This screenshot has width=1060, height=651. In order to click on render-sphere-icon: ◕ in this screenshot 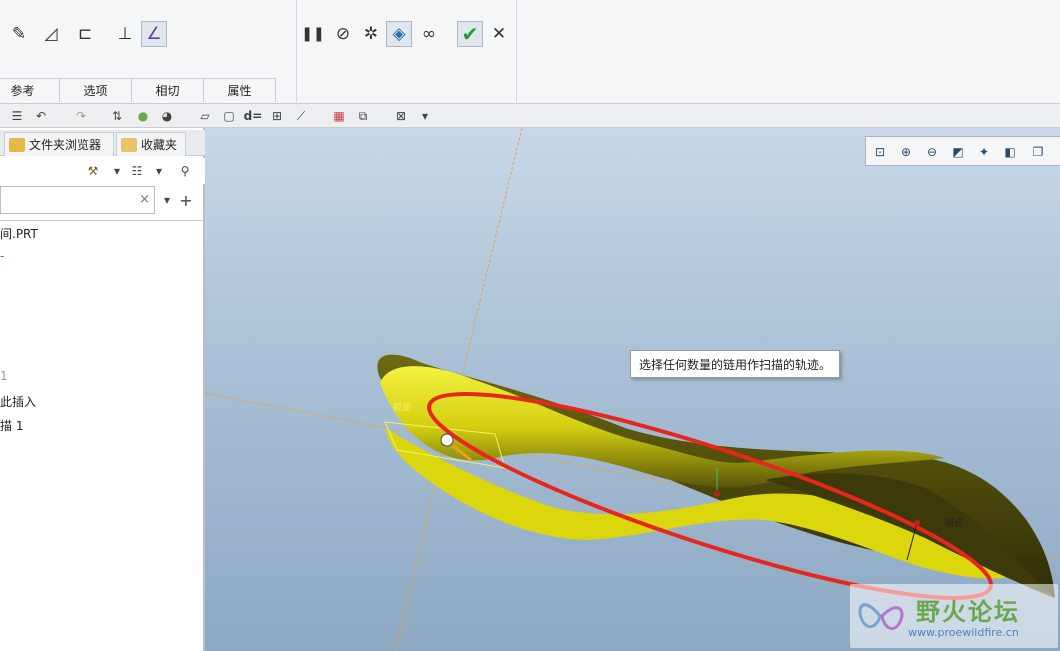, I will do `click(167, 116)`.